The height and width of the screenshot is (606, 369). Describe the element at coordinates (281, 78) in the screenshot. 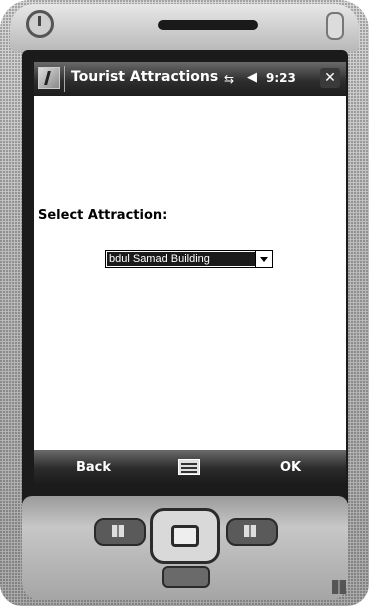

I see `clock: 9:23` at that location.